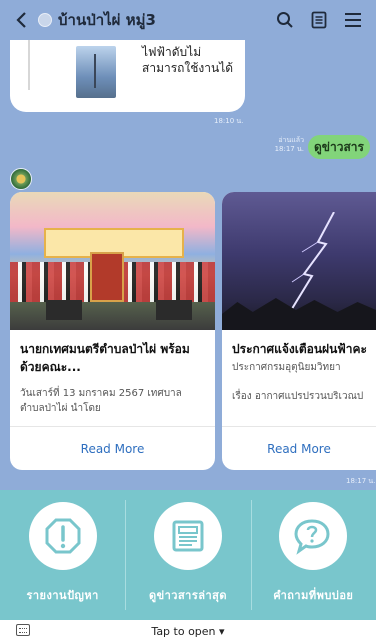  Describe the element at coordinates (188, 60) in the screenshot. I see `prev-message-text: ไฟฟ้าดับไม่สามารถใช้งานได้` at that location.